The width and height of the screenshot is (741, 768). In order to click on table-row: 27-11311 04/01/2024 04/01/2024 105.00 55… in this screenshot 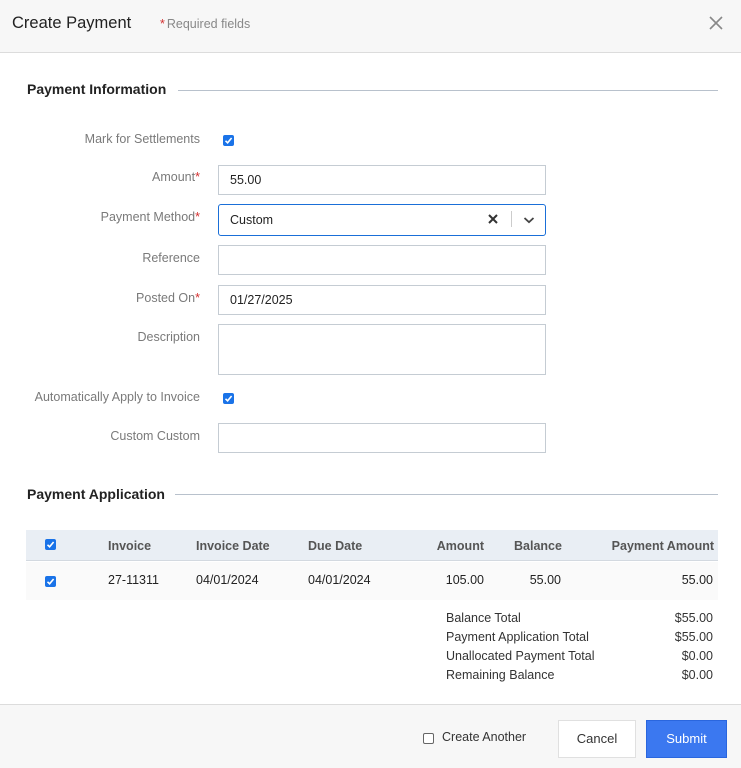, I will do `click(372, 581)`.